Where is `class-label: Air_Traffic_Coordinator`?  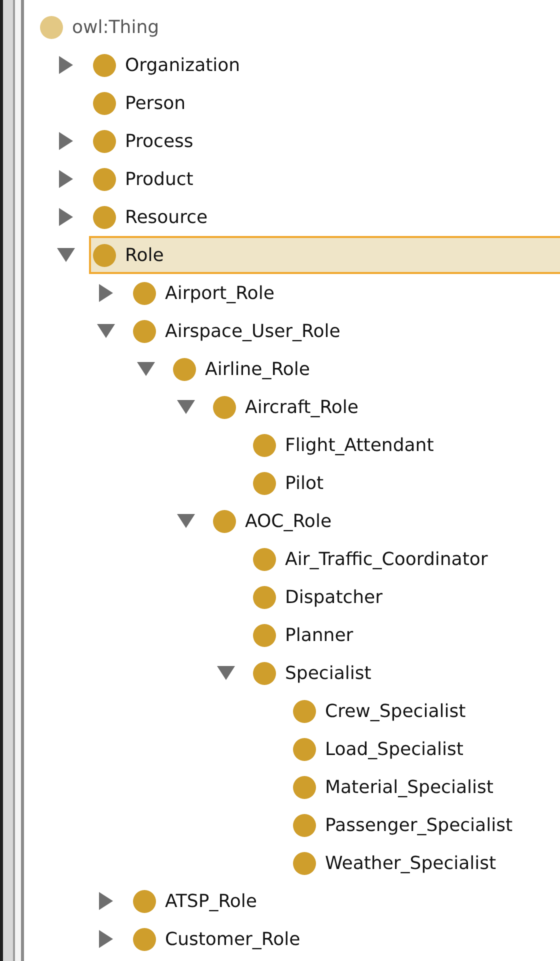
class-label: Air_Traffic_Coordinator is located at coordinates (386, 559).